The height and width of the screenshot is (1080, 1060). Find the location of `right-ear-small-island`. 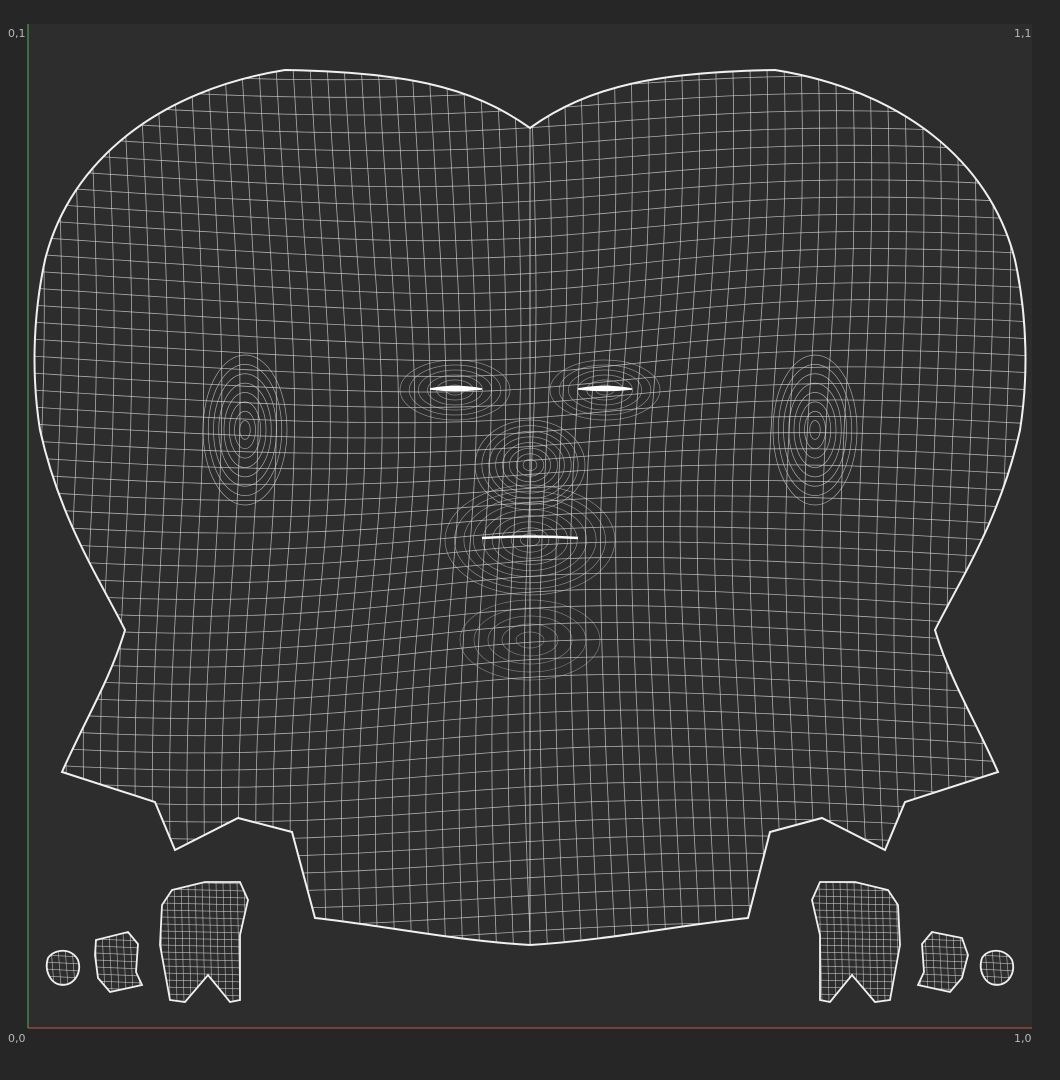

right-ear-small-island is located at coordinates (997, 967).